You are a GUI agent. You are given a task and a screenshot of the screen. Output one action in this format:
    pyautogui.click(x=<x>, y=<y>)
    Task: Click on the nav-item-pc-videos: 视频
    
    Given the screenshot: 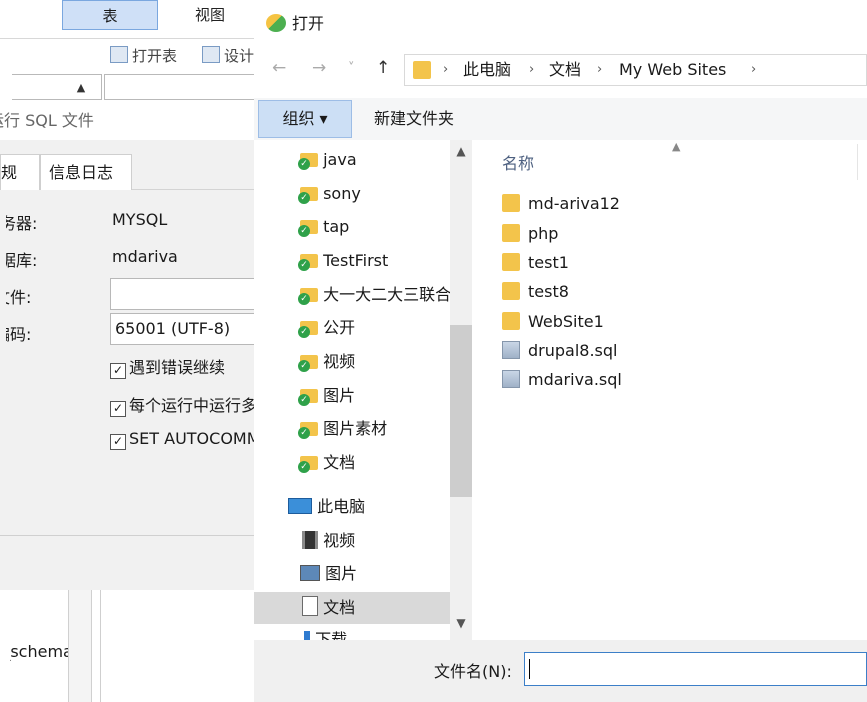 What is the action you would take?
    pyautogui.click(x=352, y=541)
    